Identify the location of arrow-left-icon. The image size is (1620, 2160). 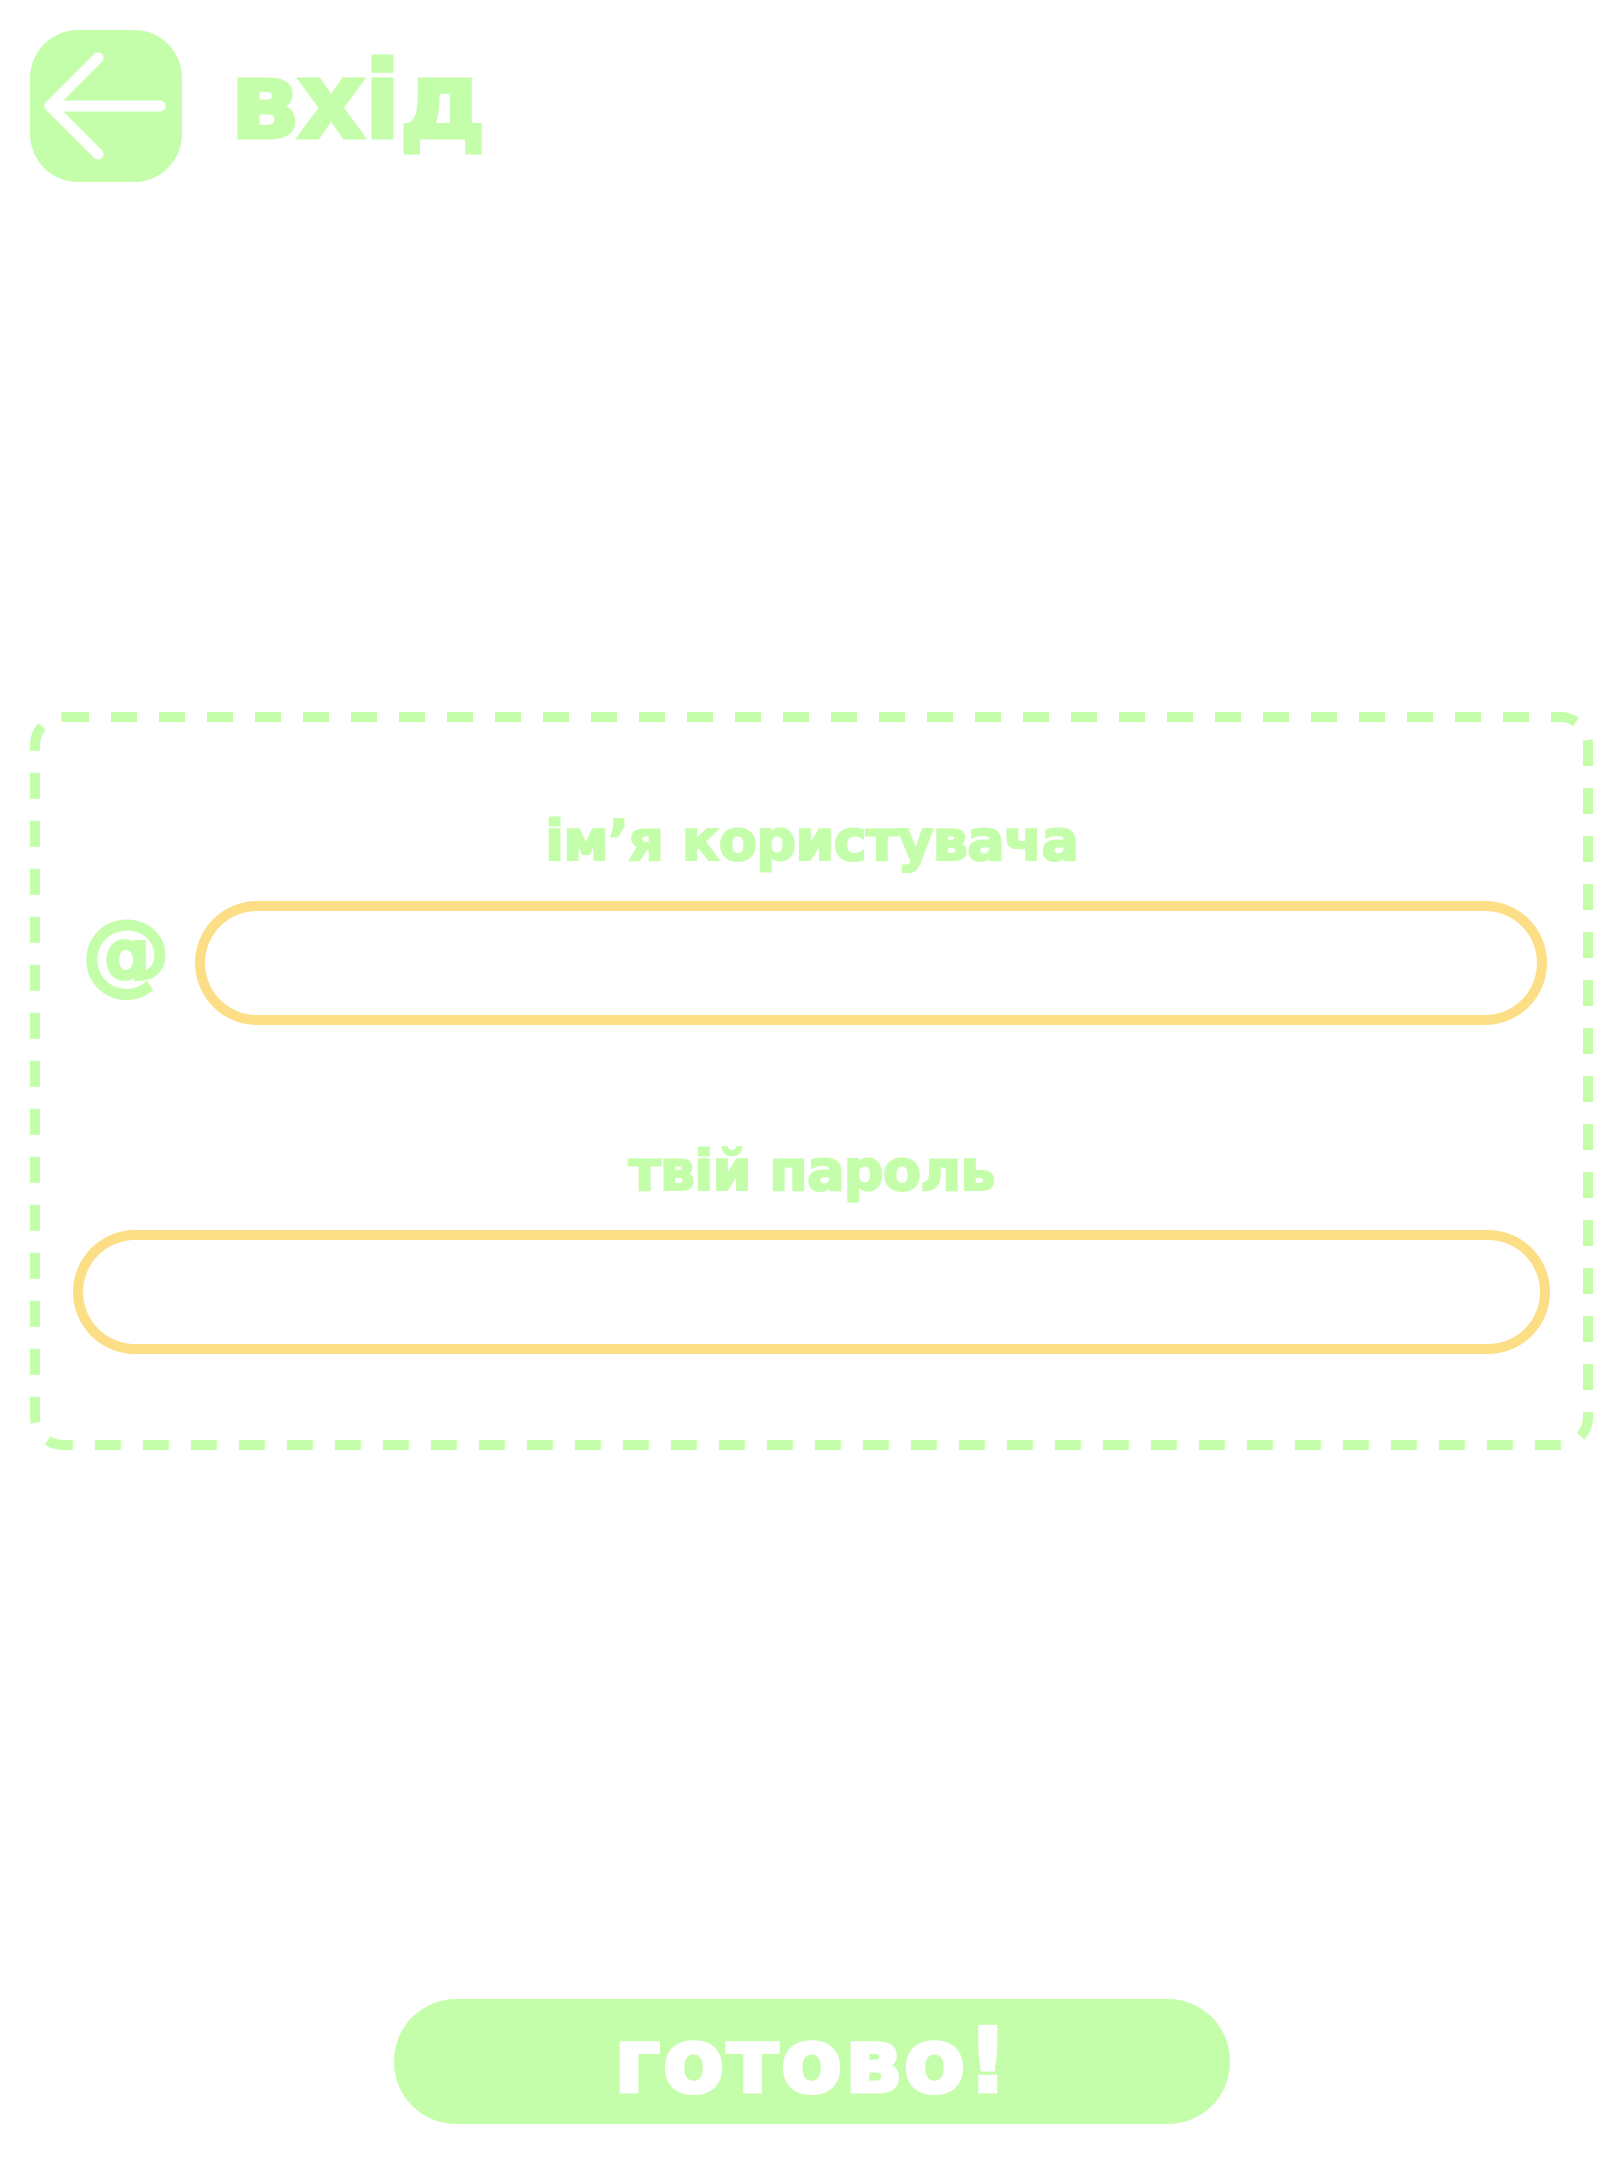
(105, 106).